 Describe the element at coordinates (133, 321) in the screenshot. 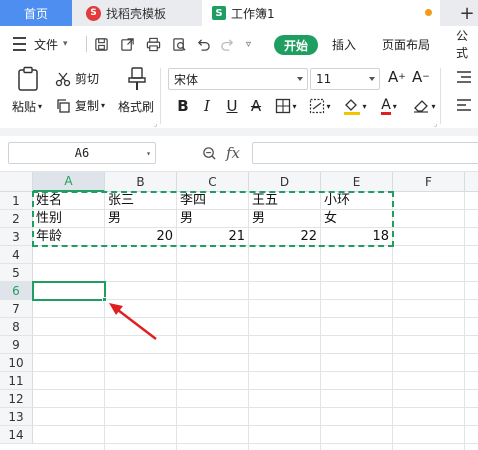

I see `red-arrow-annotation-icon` at that location.